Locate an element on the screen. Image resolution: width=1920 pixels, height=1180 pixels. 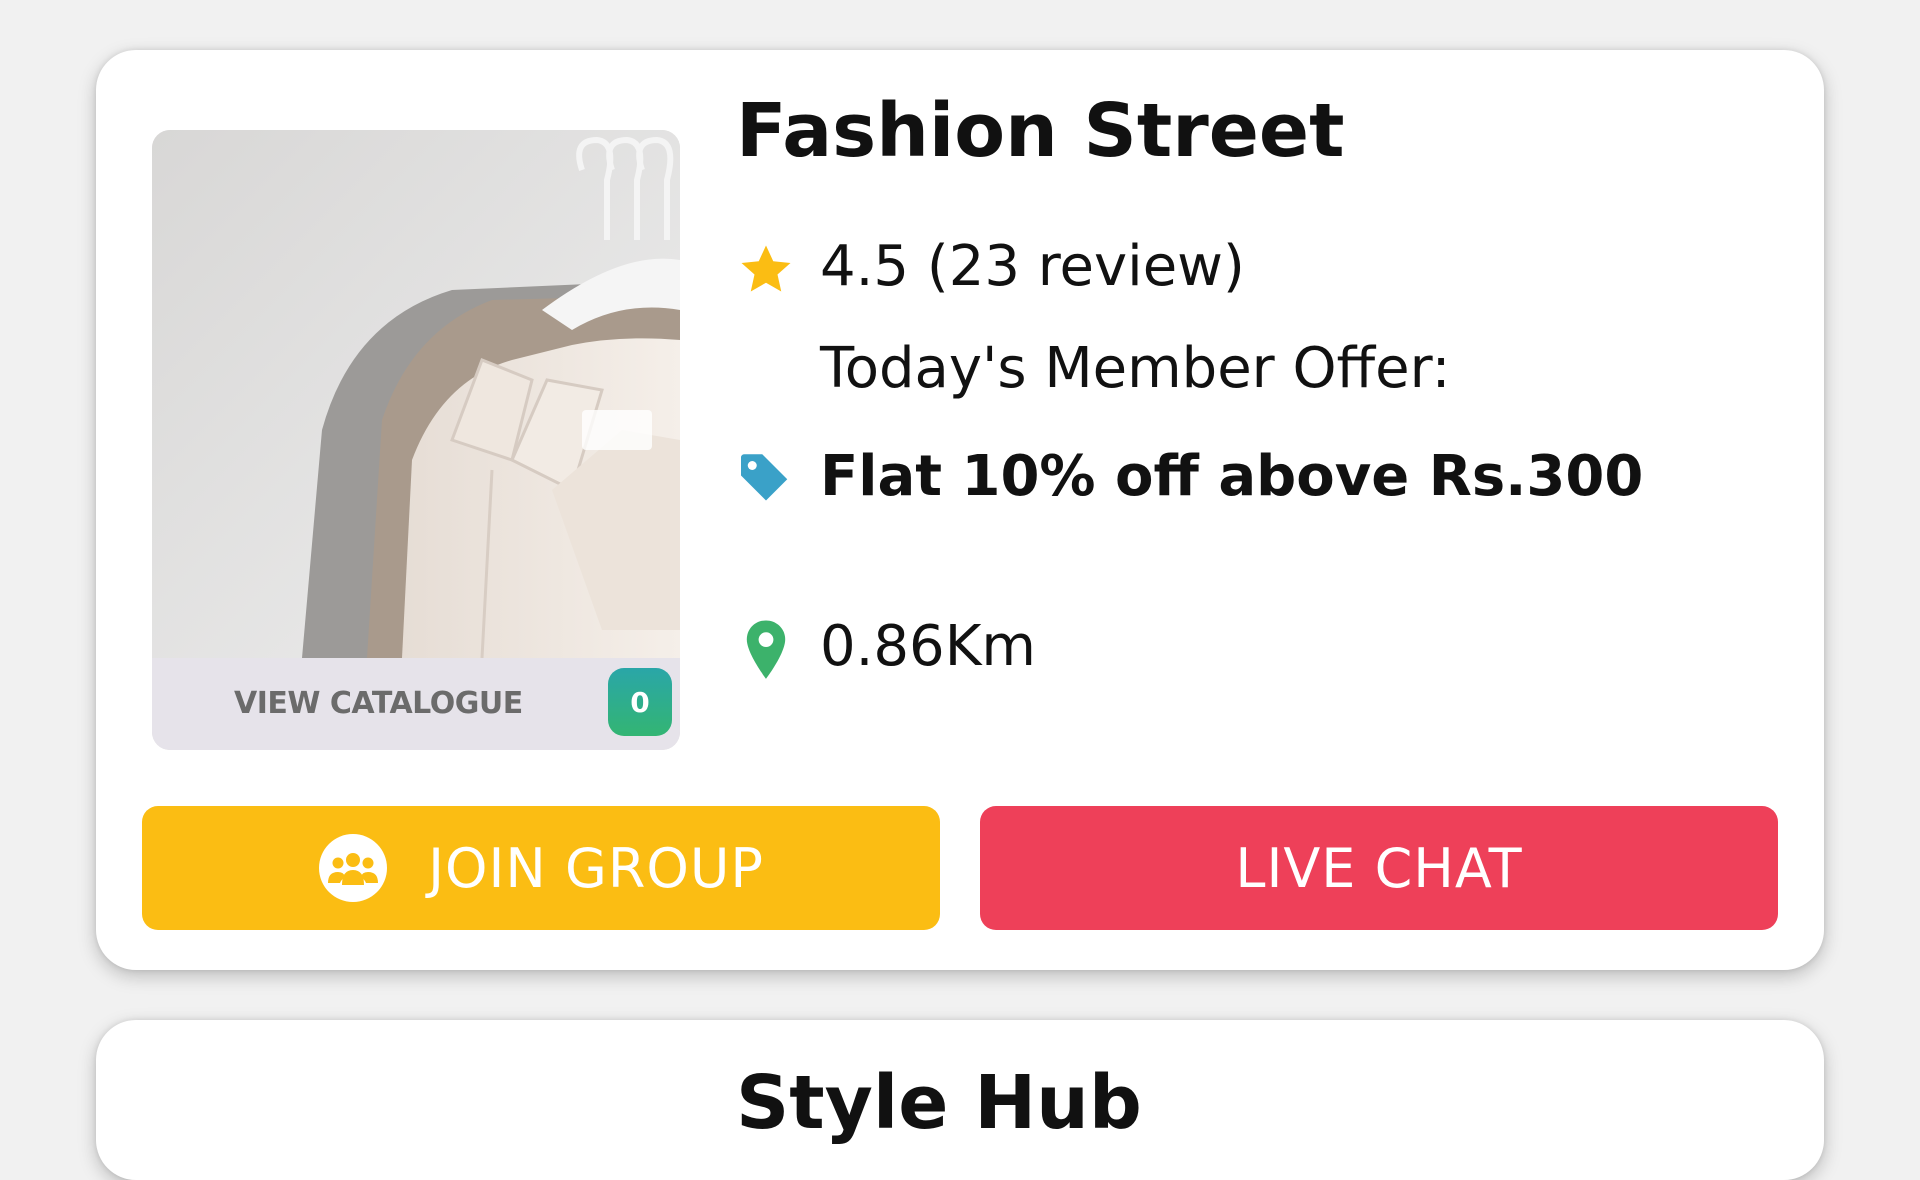
group-icon is located at coordinates (353, 868).